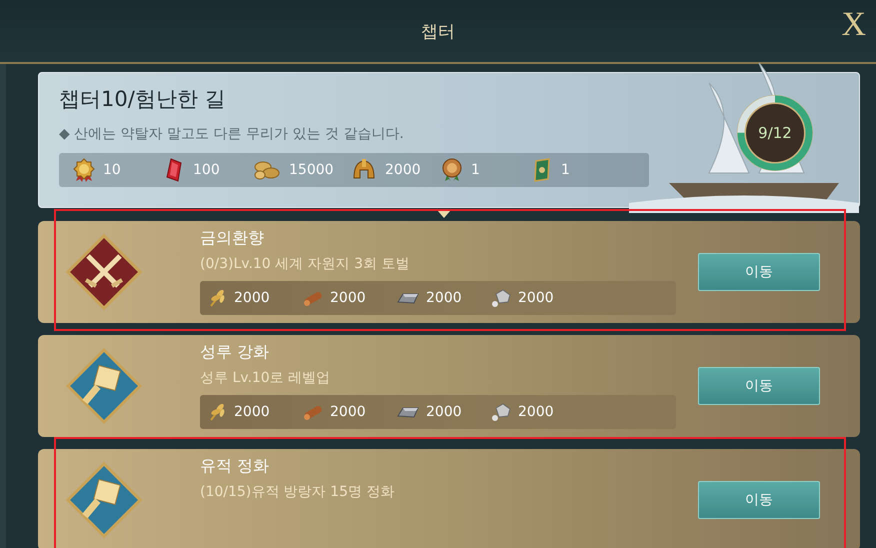 This screenshot has width=876, height=548. What do you see at coordinates (231, 134) in the screenshot?
I see `chapter-description: ◆ 산에는 약탈자 말고도 다른 무리가 있는 것 같습니다.` at bounding box center [231, 134].